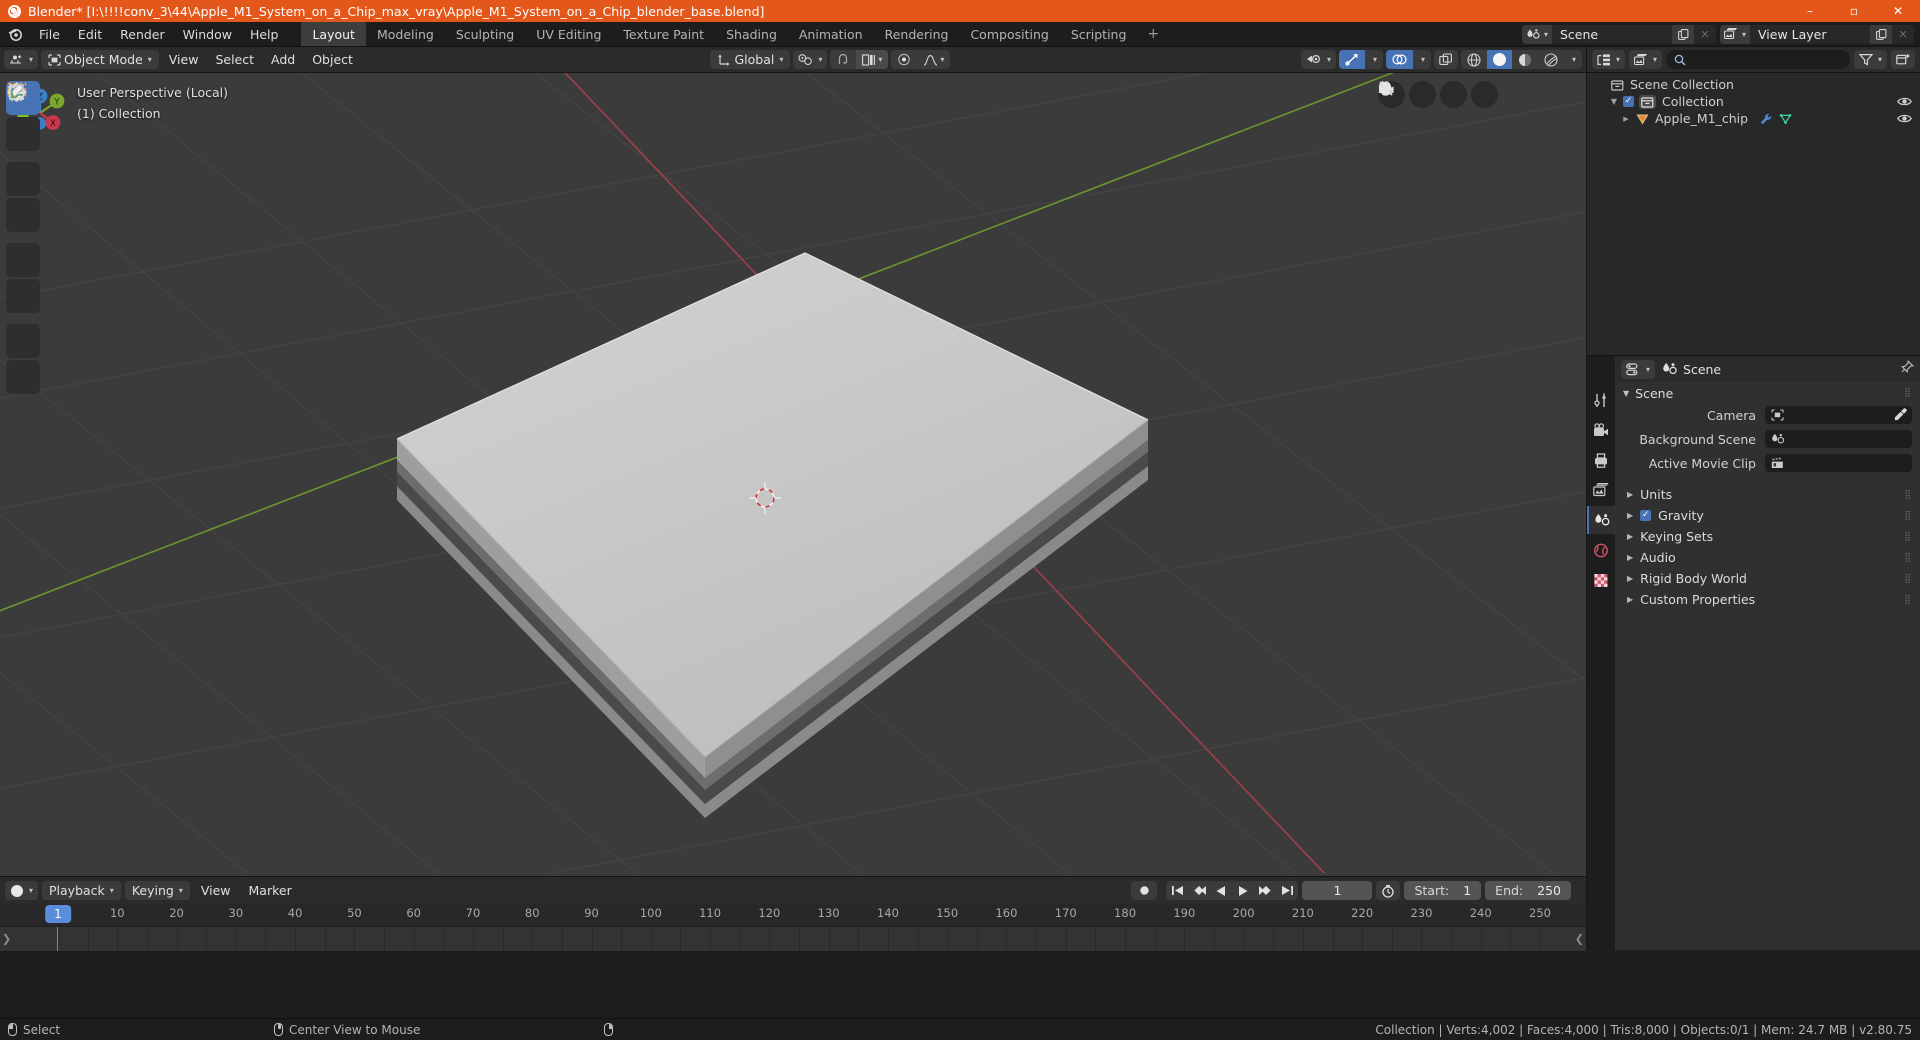 The height and width of the screenshot is (1040, 1920). What do you see at coordinates (1601, 430) in the screenshot?
I see `render-tab` at bounding box center [1601, 430].